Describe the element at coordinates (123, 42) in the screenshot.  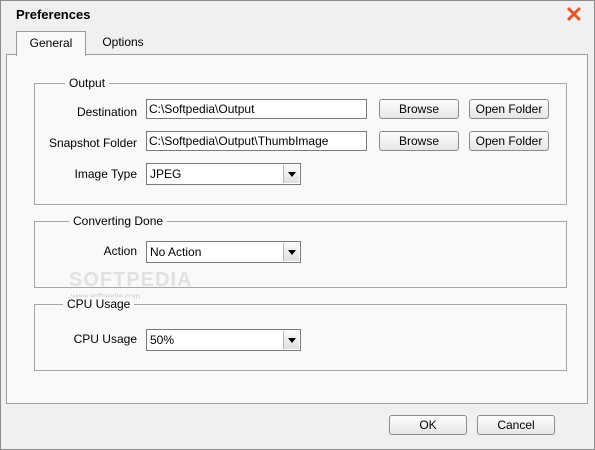
I see `tab-options: Options` at that location.